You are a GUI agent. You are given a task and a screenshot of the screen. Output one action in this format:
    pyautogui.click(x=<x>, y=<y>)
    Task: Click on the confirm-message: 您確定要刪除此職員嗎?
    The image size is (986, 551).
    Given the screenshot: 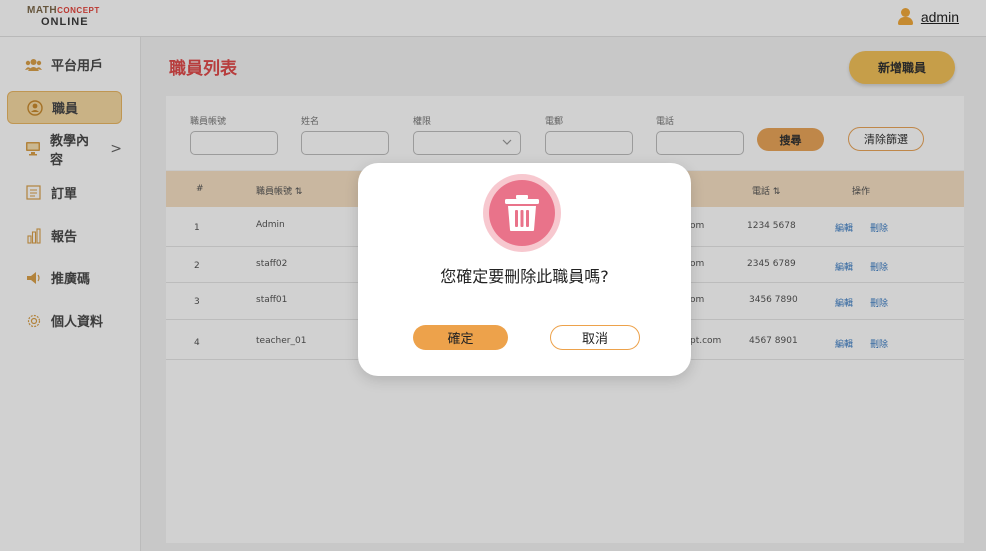 What is the action you would take?
    pyautogui.click(x=524, y=276)
    